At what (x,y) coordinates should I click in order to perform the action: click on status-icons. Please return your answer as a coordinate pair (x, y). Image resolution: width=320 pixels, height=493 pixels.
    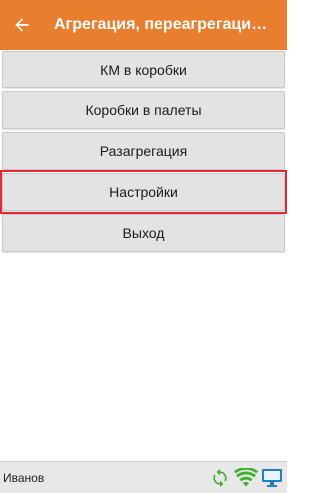
    Looking at the image, I should click on (246, 478).